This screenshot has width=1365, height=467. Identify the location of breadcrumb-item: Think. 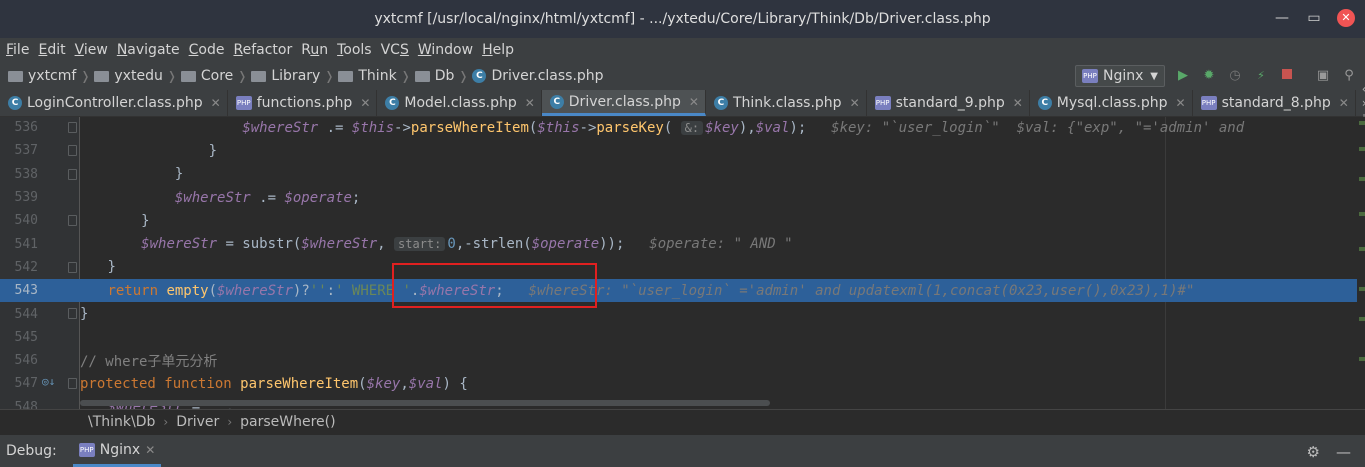
(367, 76).